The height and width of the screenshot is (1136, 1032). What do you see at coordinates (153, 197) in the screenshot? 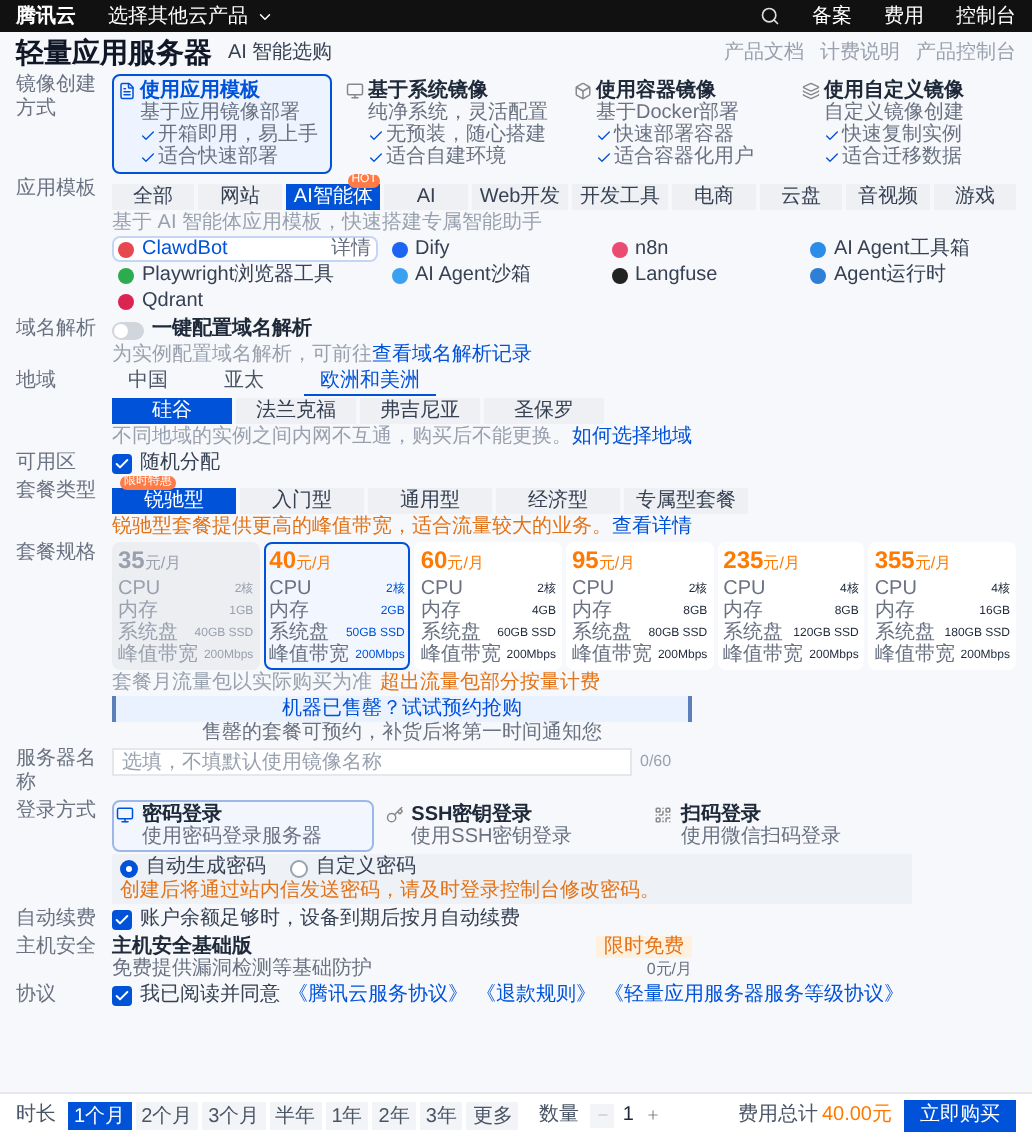
I see `category-tab: 全部` at bounding box center [153, 197].